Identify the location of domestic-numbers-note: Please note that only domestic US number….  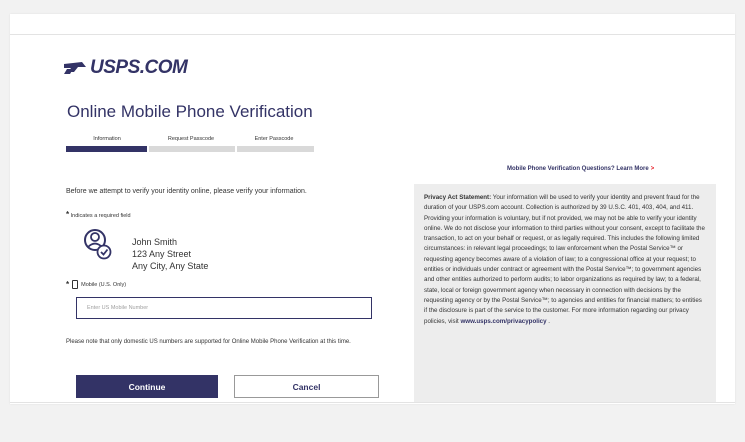
(208, 342).